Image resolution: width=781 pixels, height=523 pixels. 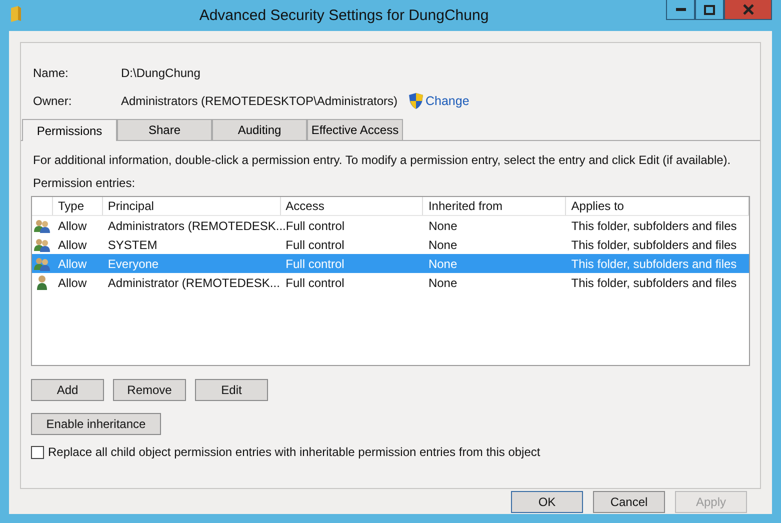 I want to click on column-header: Access, so click(x=352, y=206).